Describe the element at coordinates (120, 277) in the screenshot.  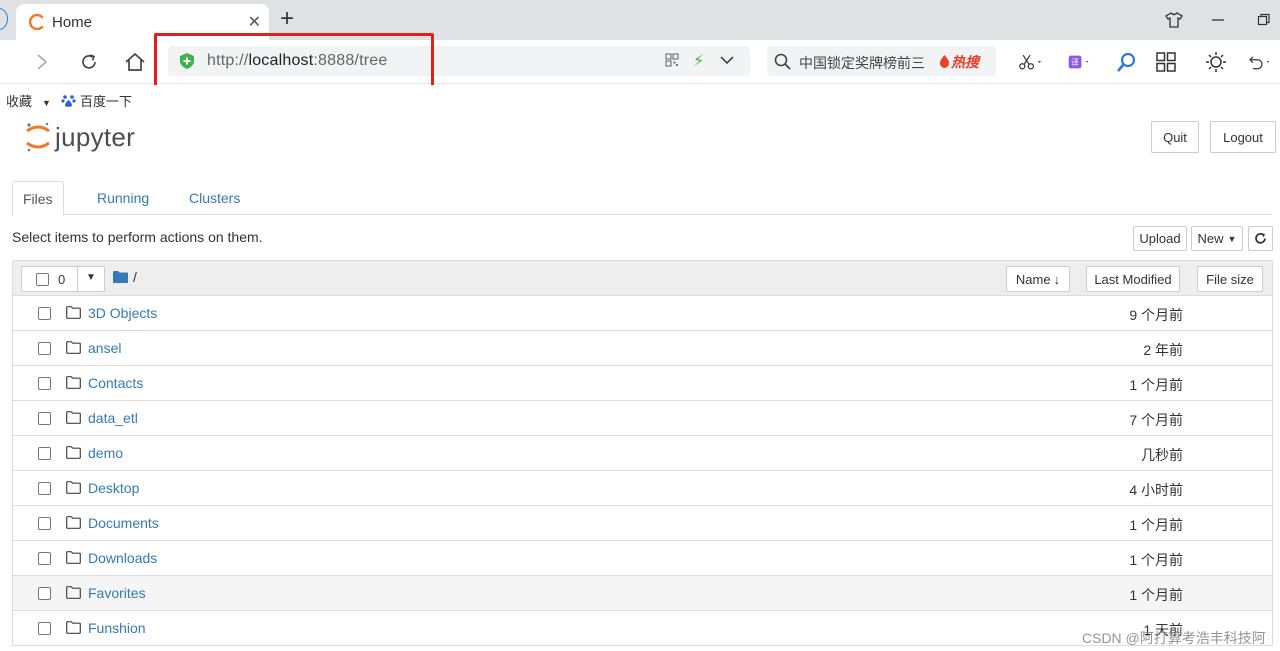
I see `folder-solid-icon` at that location.